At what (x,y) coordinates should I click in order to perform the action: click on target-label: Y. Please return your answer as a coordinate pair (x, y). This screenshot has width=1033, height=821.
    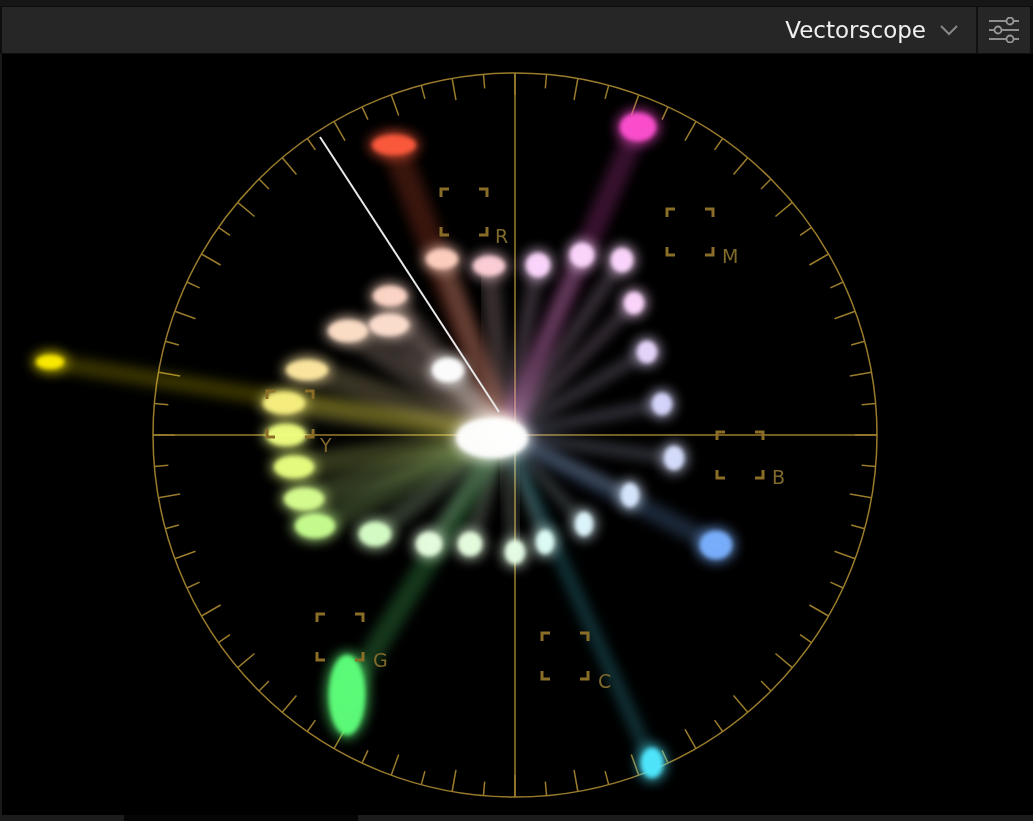
    Looking at the image, I should click on (326, 444).